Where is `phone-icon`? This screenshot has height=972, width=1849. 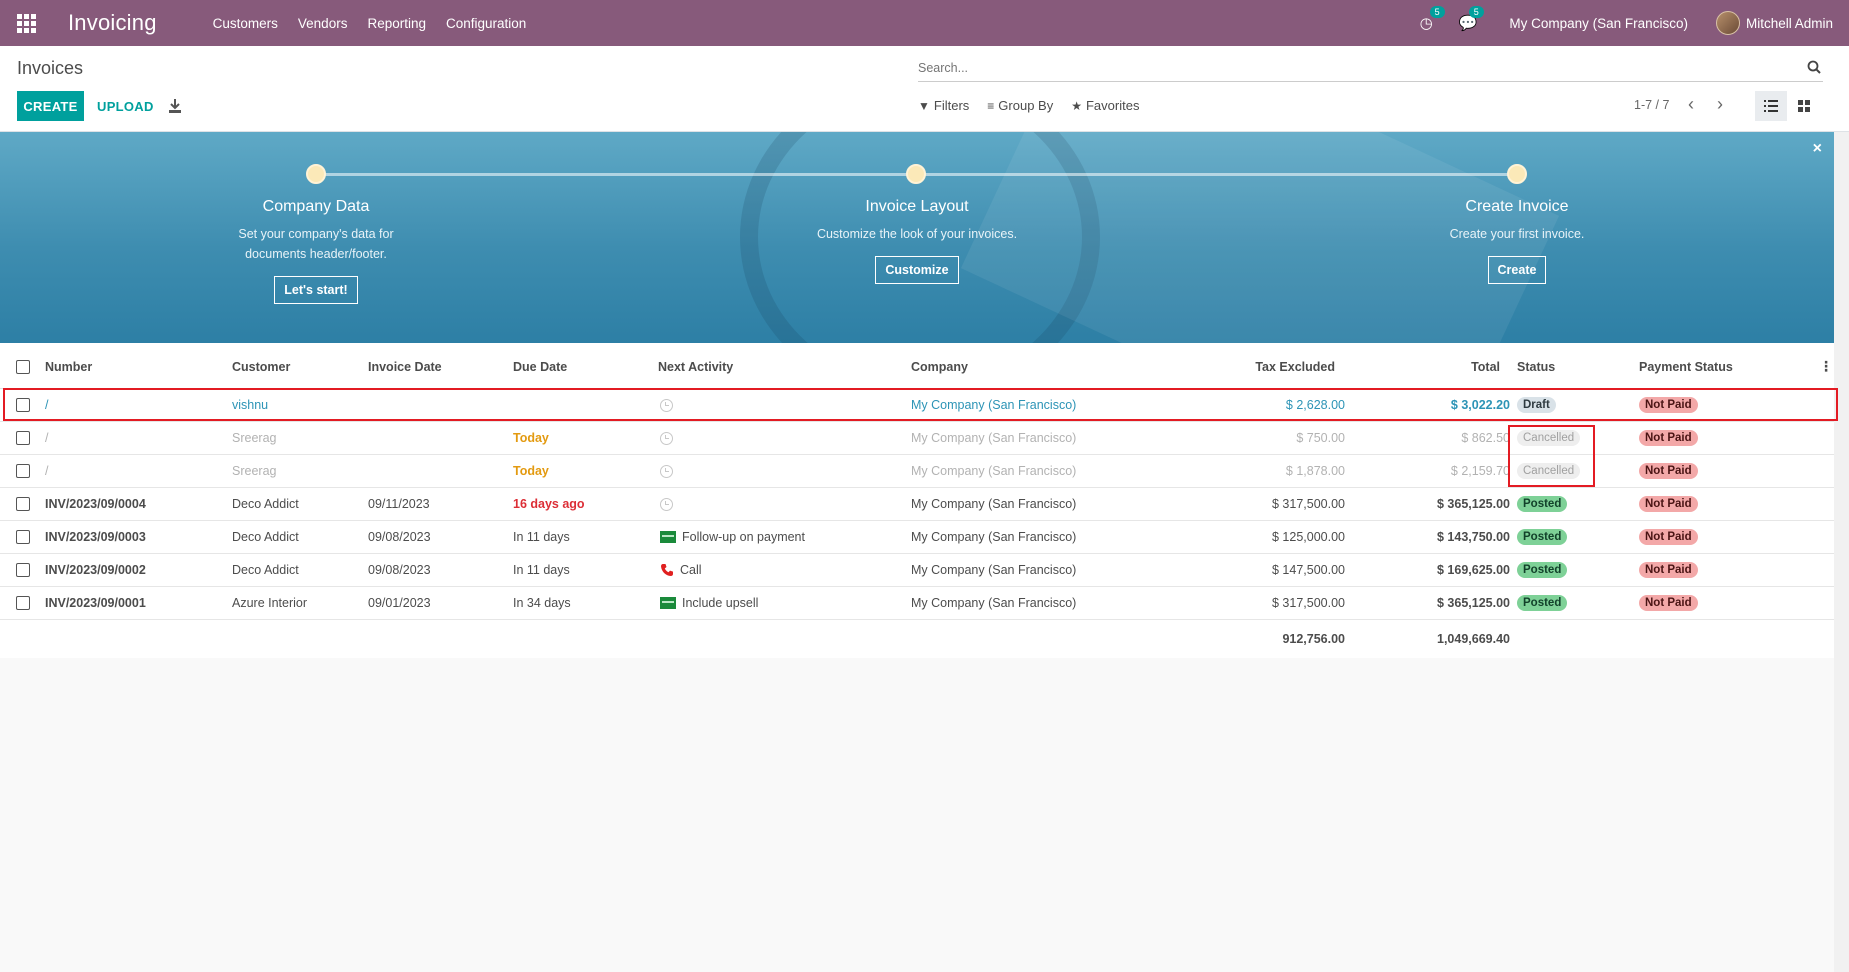 phone-icon is located at coordinates (667, 570).